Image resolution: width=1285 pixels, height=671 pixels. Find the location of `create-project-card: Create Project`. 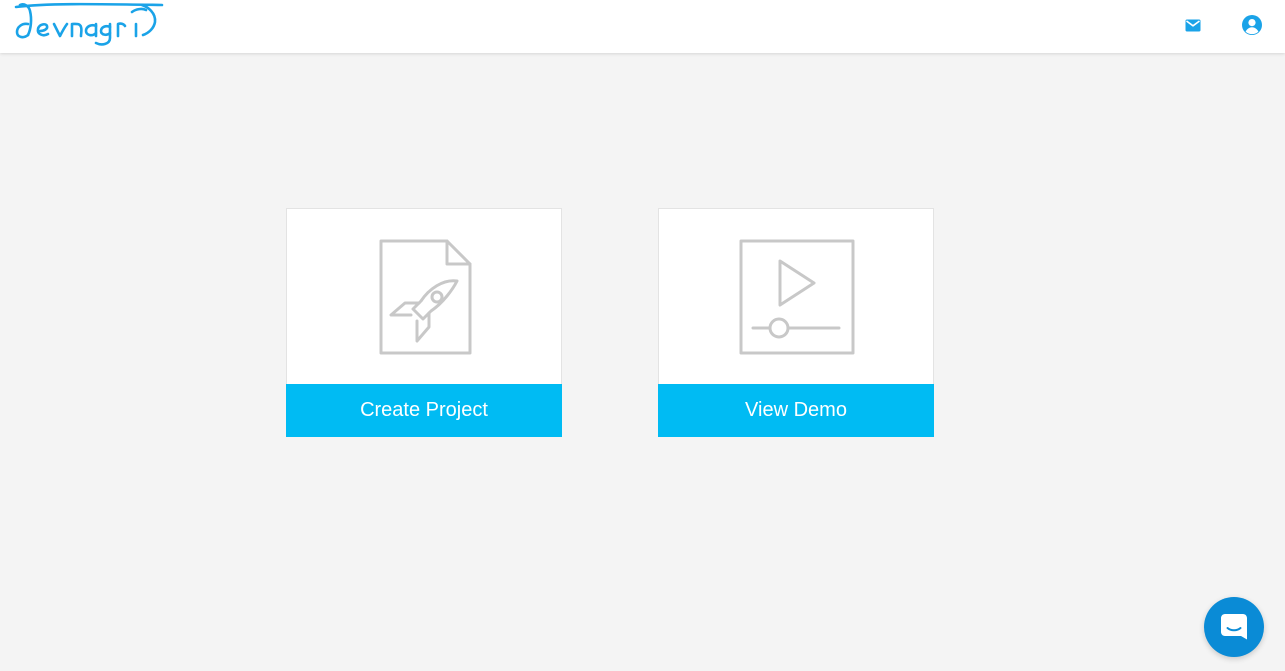

create-project-card: Create Project is located at coordinates (424, 322).